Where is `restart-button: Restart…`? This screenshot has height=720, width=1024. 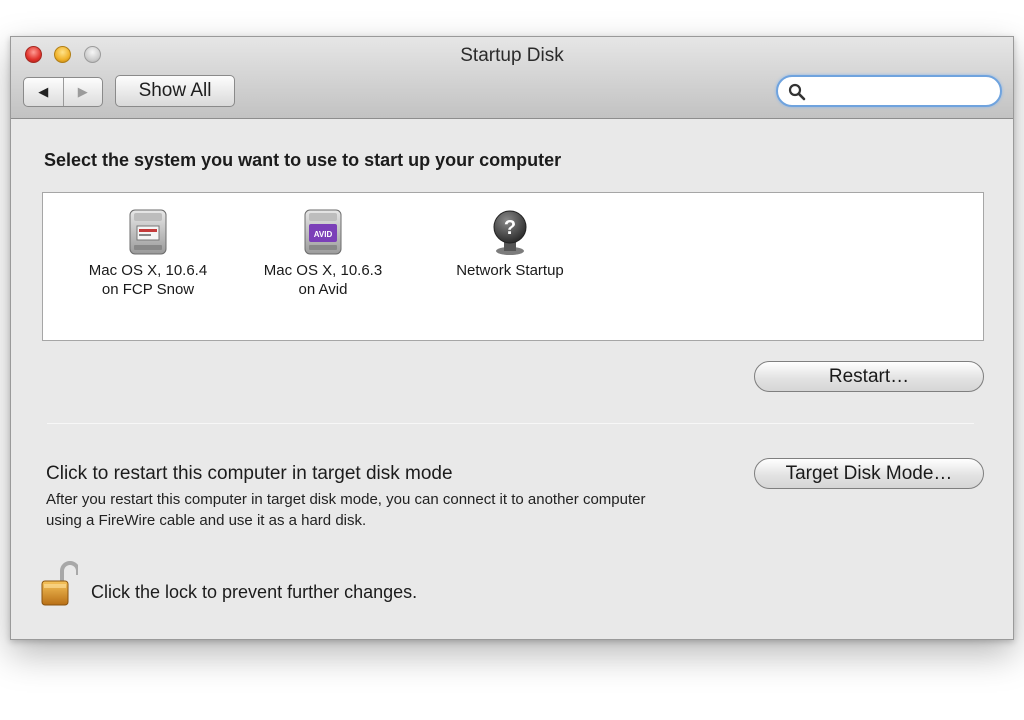
restart-button: Restart… is located at coordinates (869, 376).